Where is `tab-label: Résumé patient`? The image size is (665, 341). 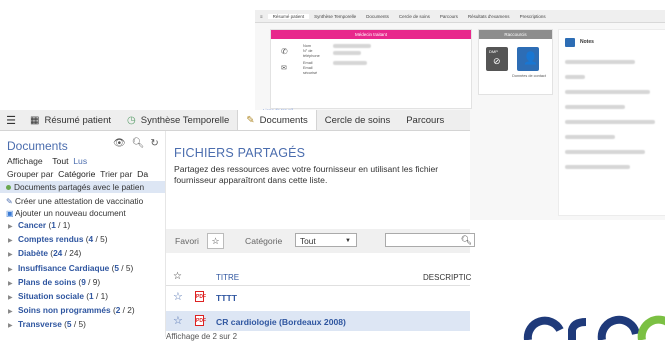 tab-label: Résumé patient is located at coordinates (77, 120).